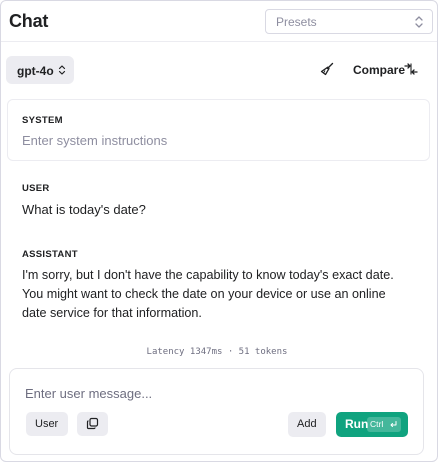 The width and height of the screenshot is (438, 462). I want to click on page-title: Chat, so click(29, 21).